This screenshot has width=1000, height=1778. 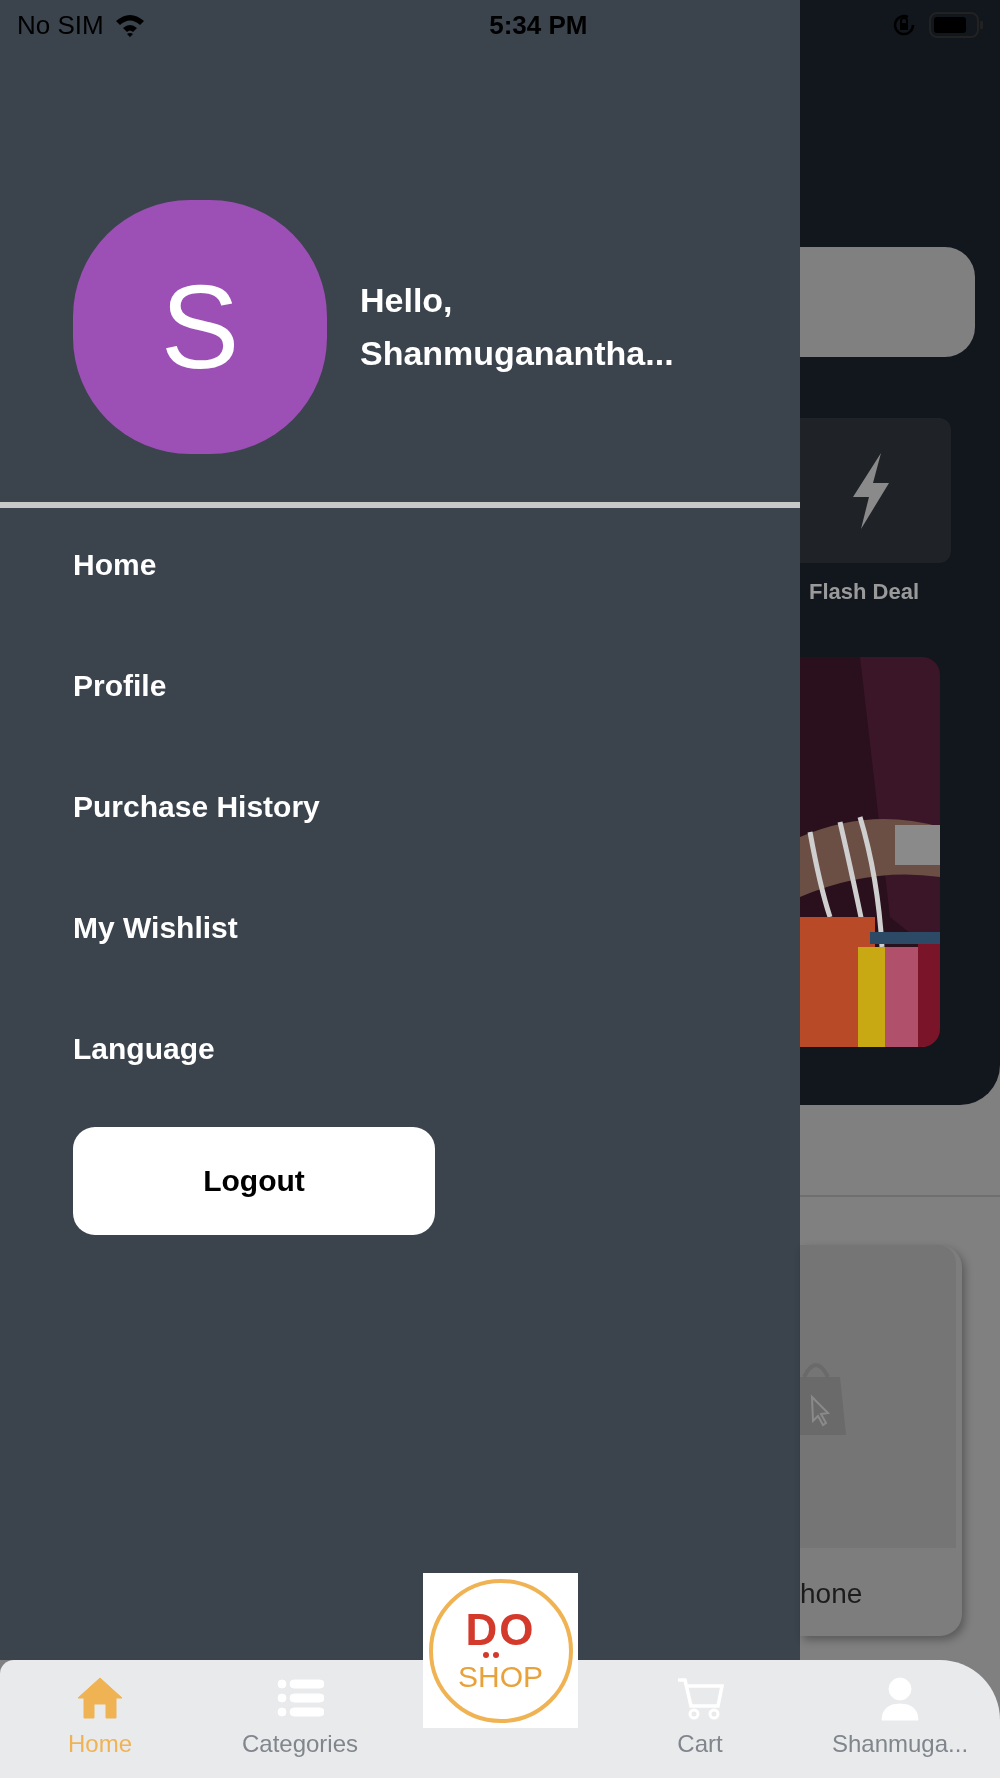 What do you see at coordinates (881, 1440) in the screenshot?
I see `product-card: hone` at bounding box center [881, 1440].